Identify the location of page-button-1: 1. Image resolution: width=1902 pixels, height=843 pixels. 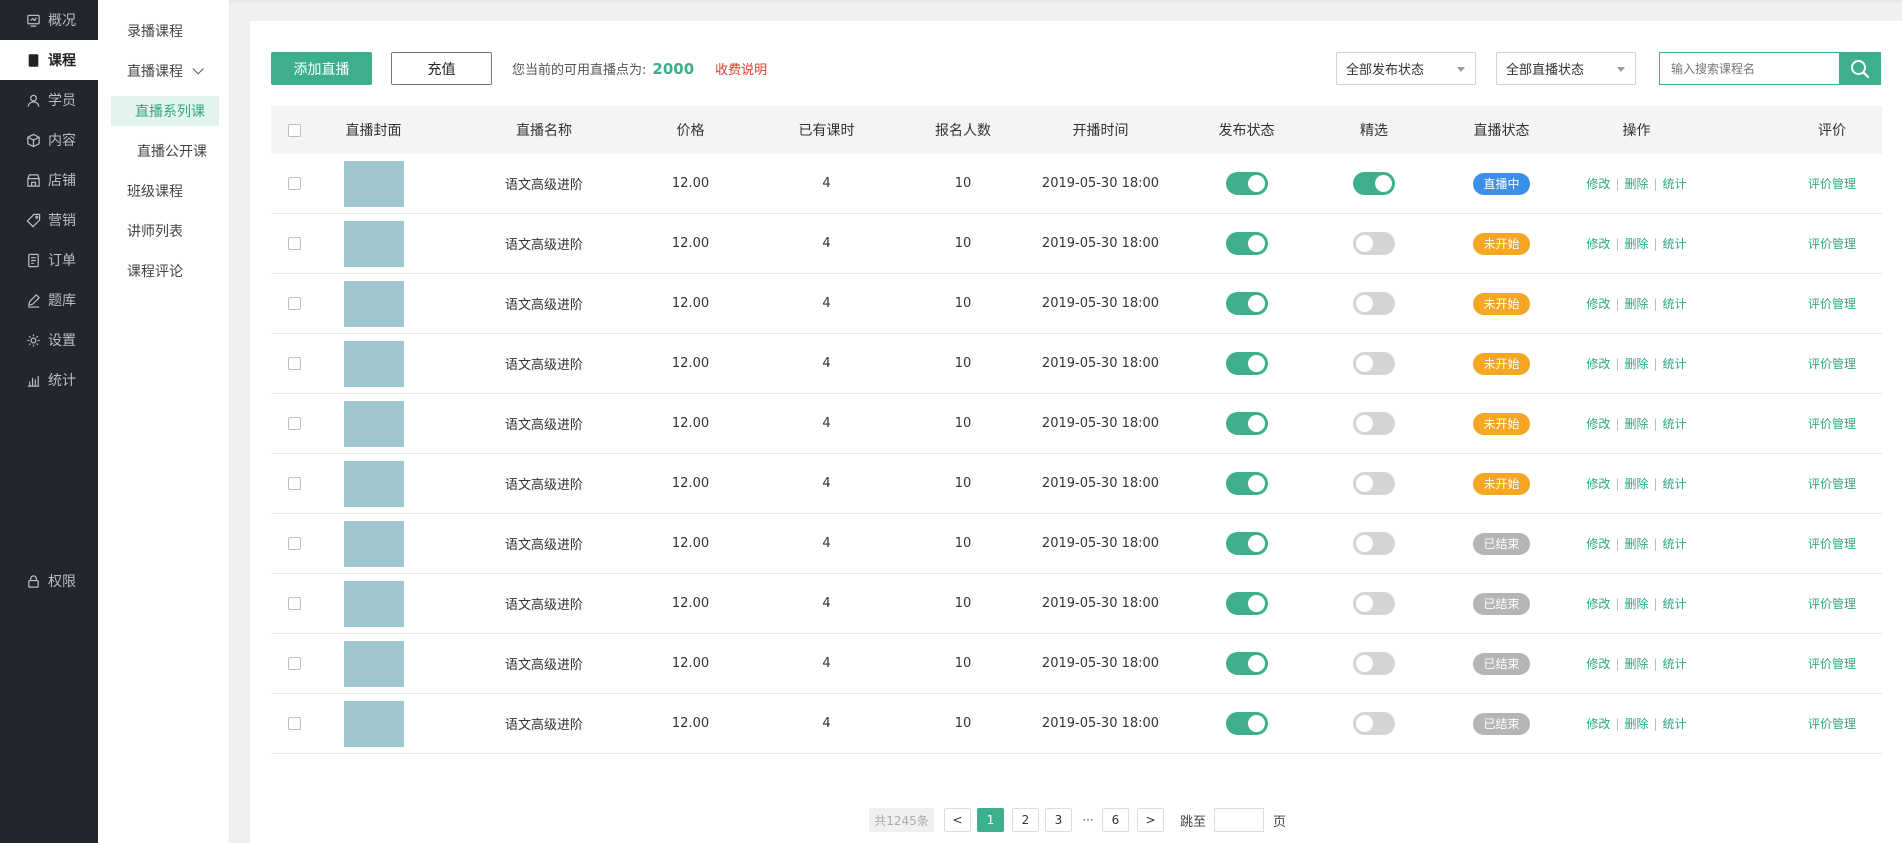
(990, 820).